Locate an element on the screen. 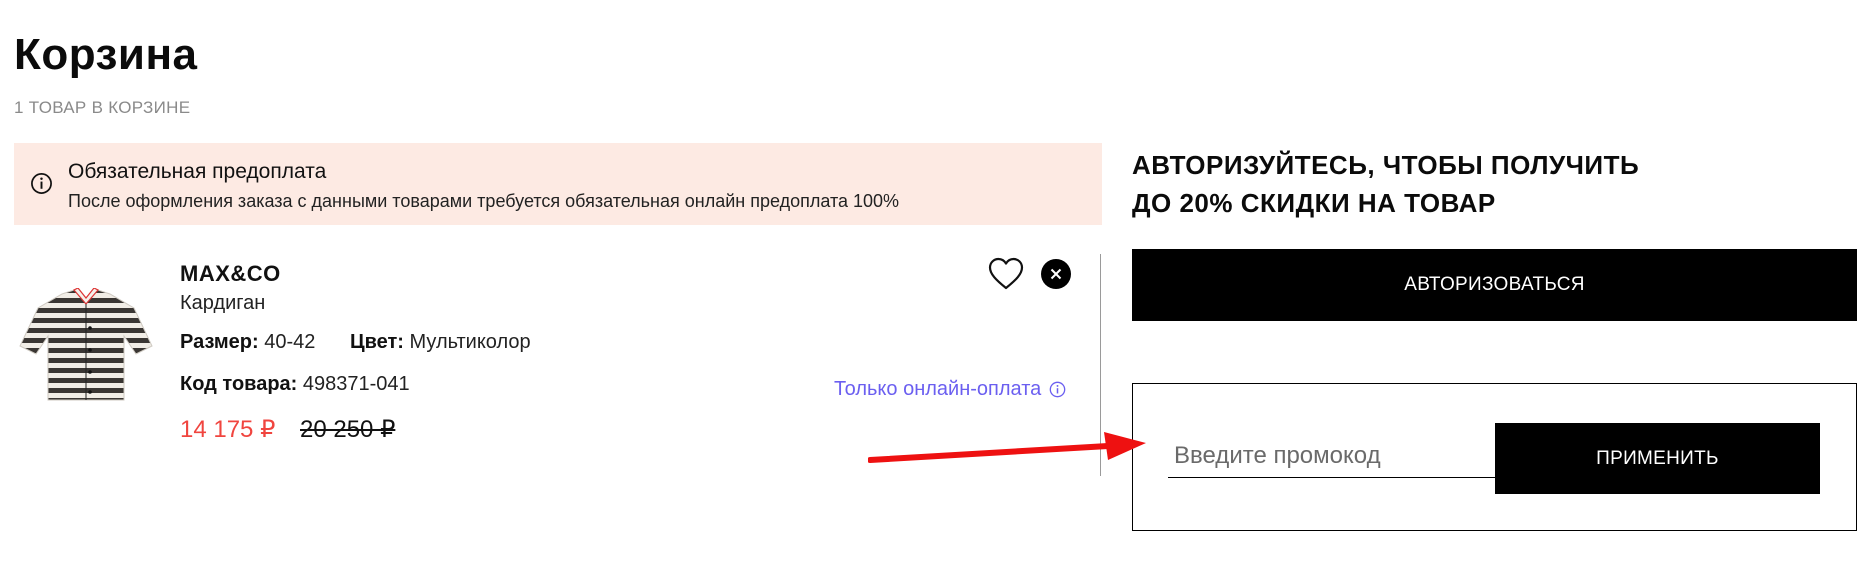 The width and height of the screenshot is (1871, 587). cart-item-count: 1 ТОВАР В КОРЗИНЕ is located at coordinates (102, 107).